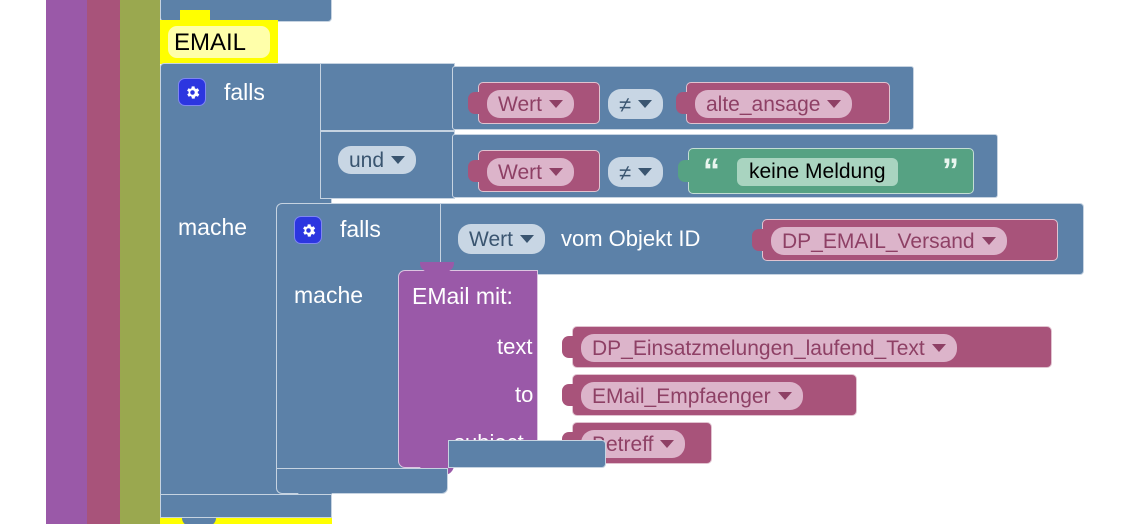 The width and height of the screenshot is (1146, 524). What do you see at coordinates (491, 239) in the screenshot?
I see `inner-condition-value-label: Wert` at bounding box center [491, 239].